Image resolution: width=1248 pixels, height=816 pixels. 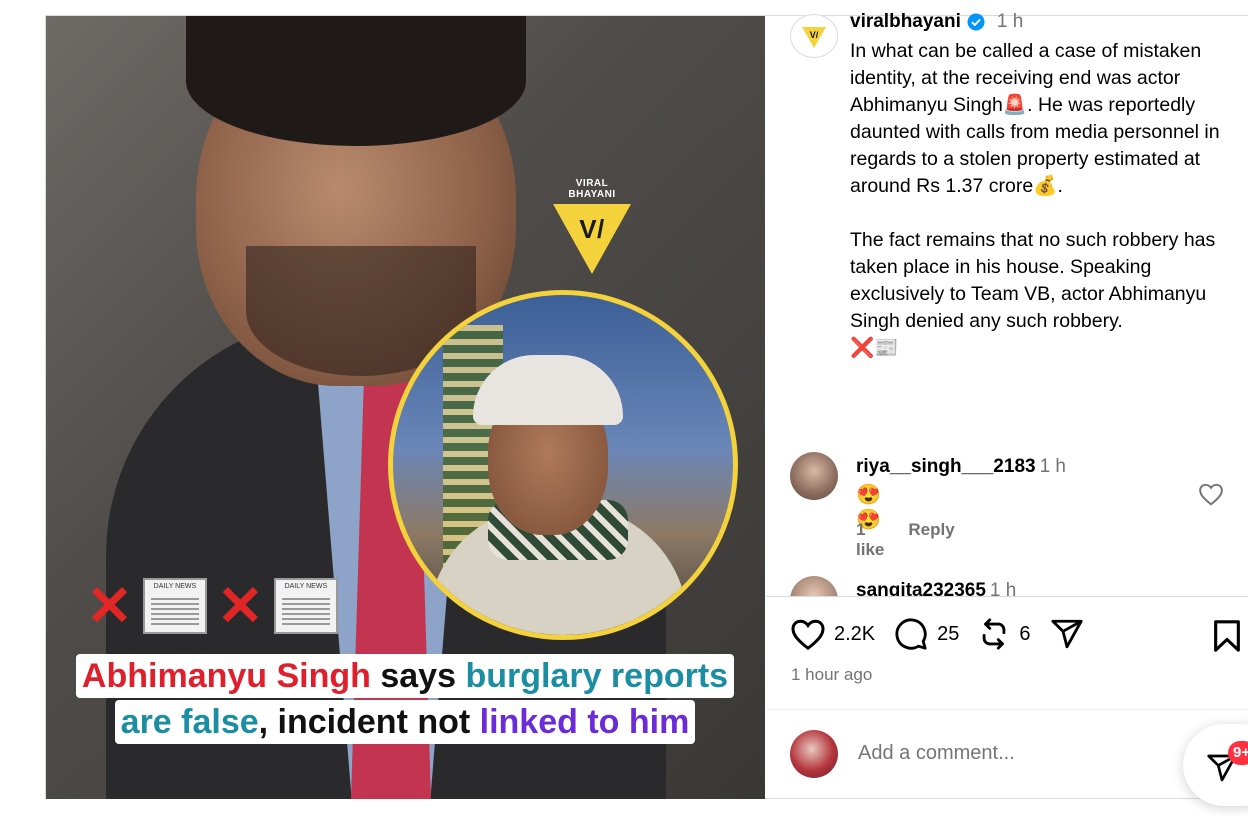 I want to click on brand-text: VIRAL BHAYANI, so click(x=592, y=189).